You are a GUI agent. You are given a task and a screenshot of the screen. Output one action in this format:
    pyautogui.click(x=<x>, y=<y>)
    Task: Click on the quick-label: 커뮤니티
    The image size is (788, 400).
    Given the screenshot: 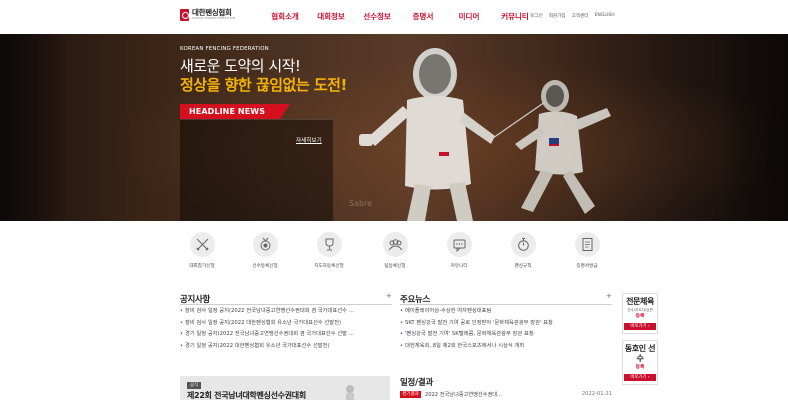 What is the action you would take?
    pyautogui.click(x=459, y=266)
    